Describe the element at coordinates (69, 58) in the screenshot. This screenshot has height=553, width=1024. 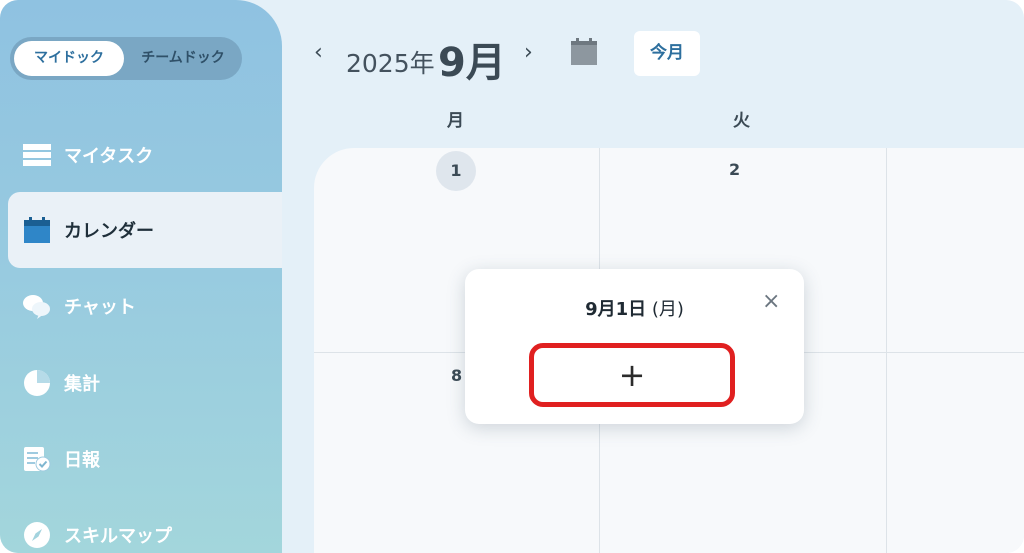
I see `my-doc-toggle: マイドック` at that location.